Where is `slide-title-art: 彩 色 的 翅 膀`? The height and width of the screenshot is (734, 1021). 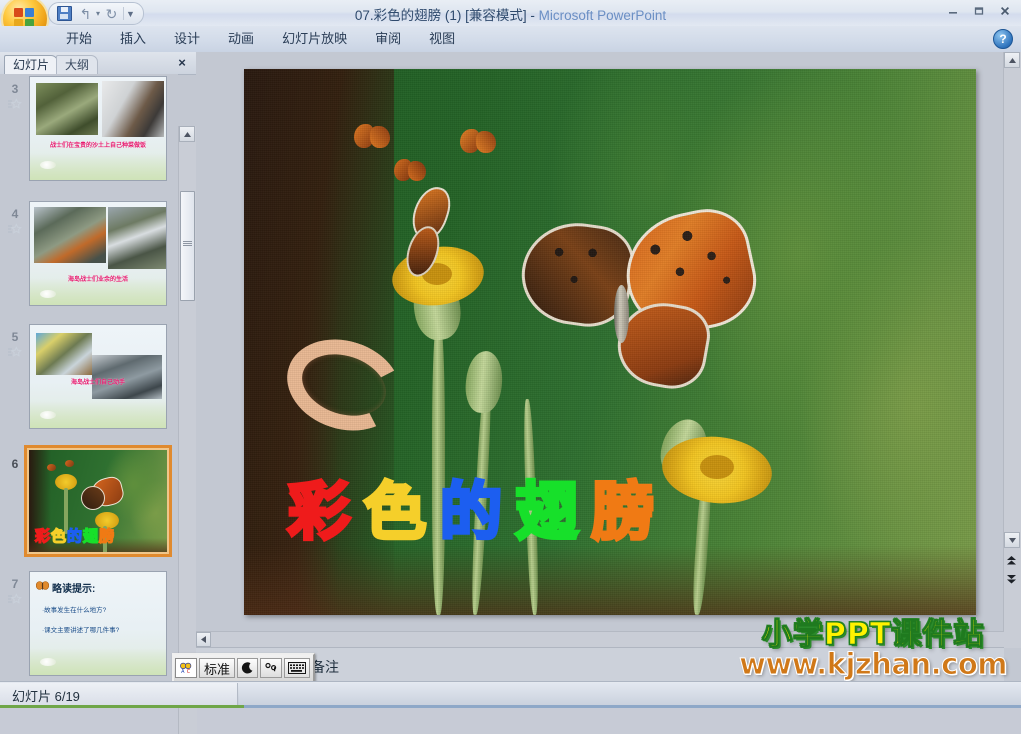
slide-title-art: 彩 色 的 翅 膀 is located at coordinates (471, 511).